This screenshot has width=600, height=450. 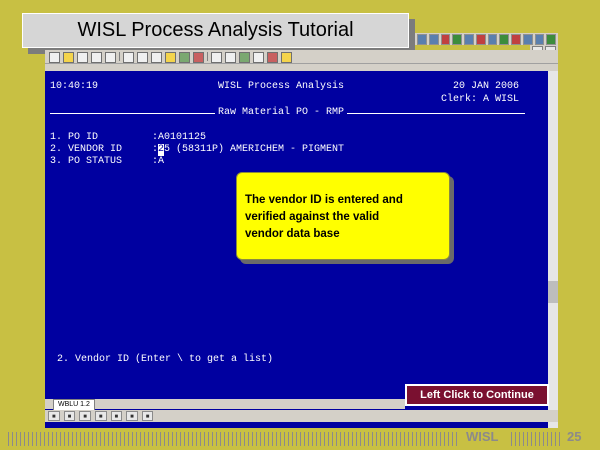 What do you see at coordinates (258, 57) in the screenshot?
I see `macro-icon` at bounding box center [258, 57].